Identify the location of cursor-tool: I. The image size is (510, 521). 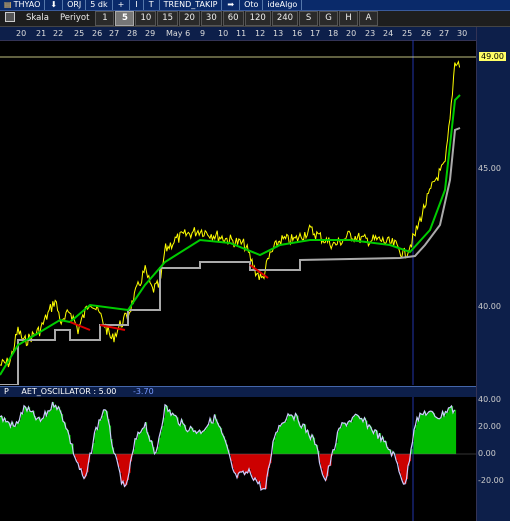
(137, 5).